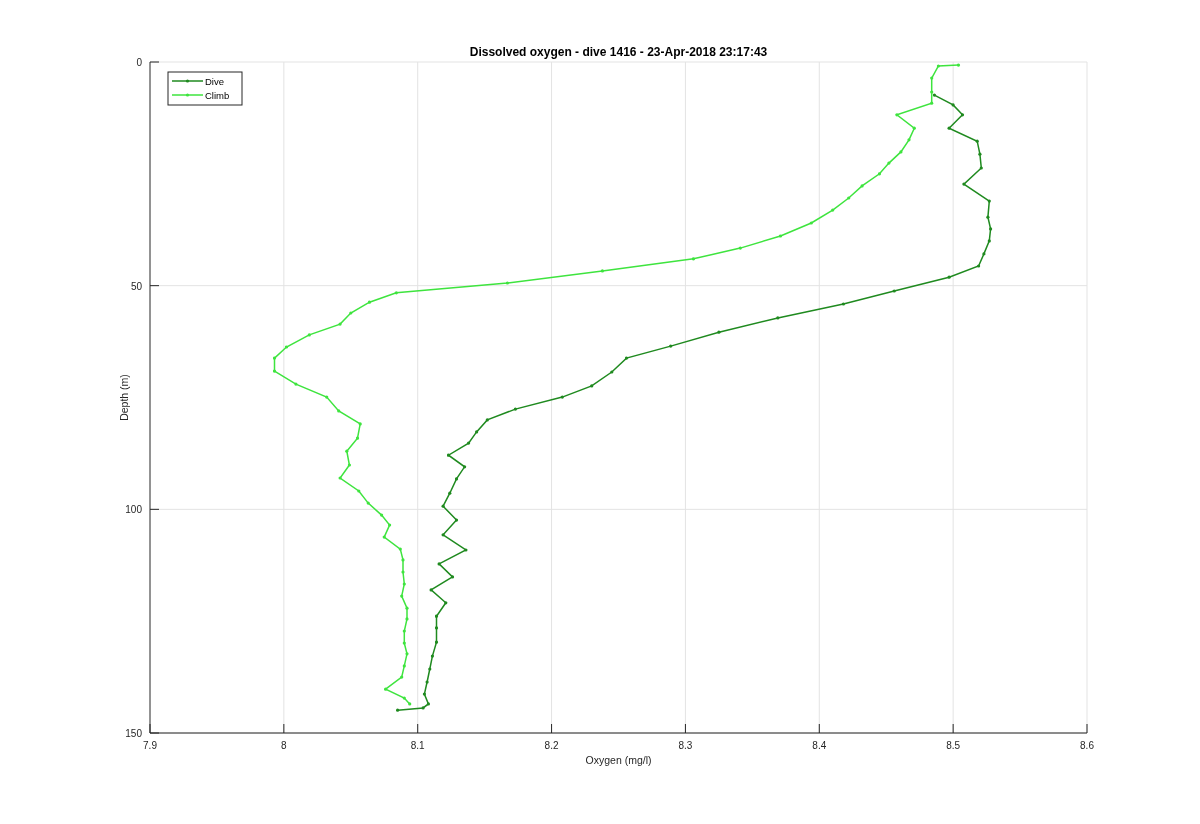  What do you see at coordinates (618, 52) in the screenshot?
I see `chart-title: Dissolved oxygen - dive 1416 - 23-Apr-2018 23:17:43` at bounding box center [618, 52].